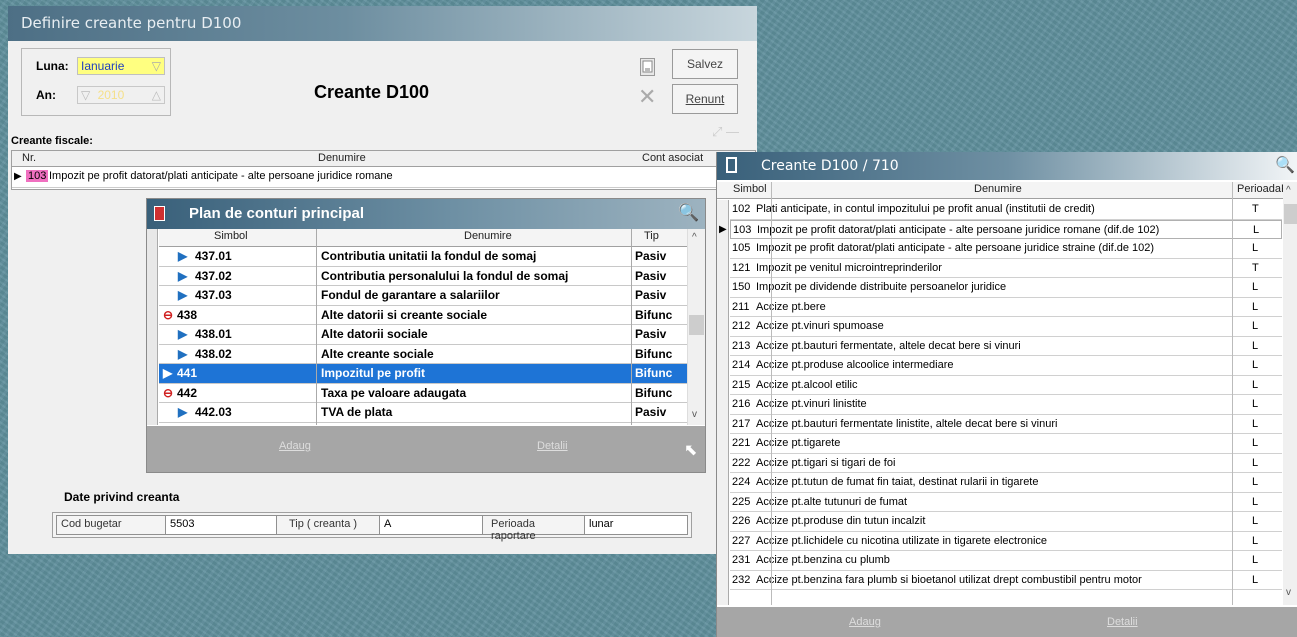 Image resolution: width=1297 pixels, height=637 pixels. I want to click on cell-denumire: Accize pt.bere, so click(791, 306).